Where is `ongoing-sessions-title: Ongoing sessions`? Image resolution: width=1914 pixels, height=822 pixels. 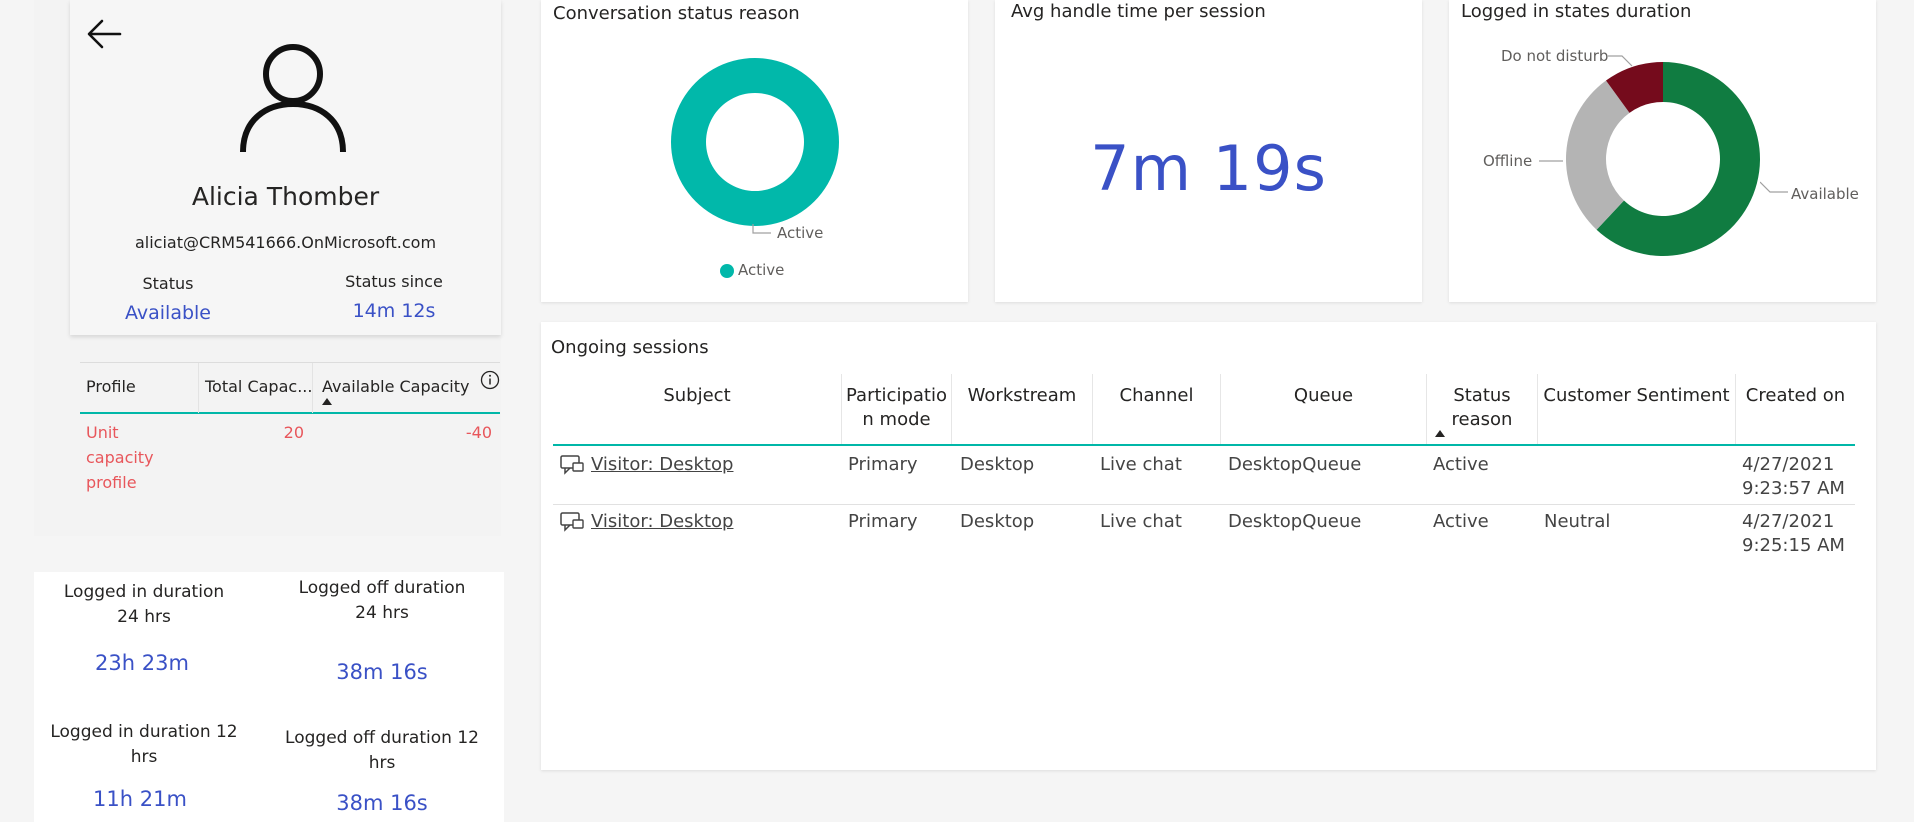
ongoing-sessions-title: Ongoing sessions is located at coordinates (630, 347).